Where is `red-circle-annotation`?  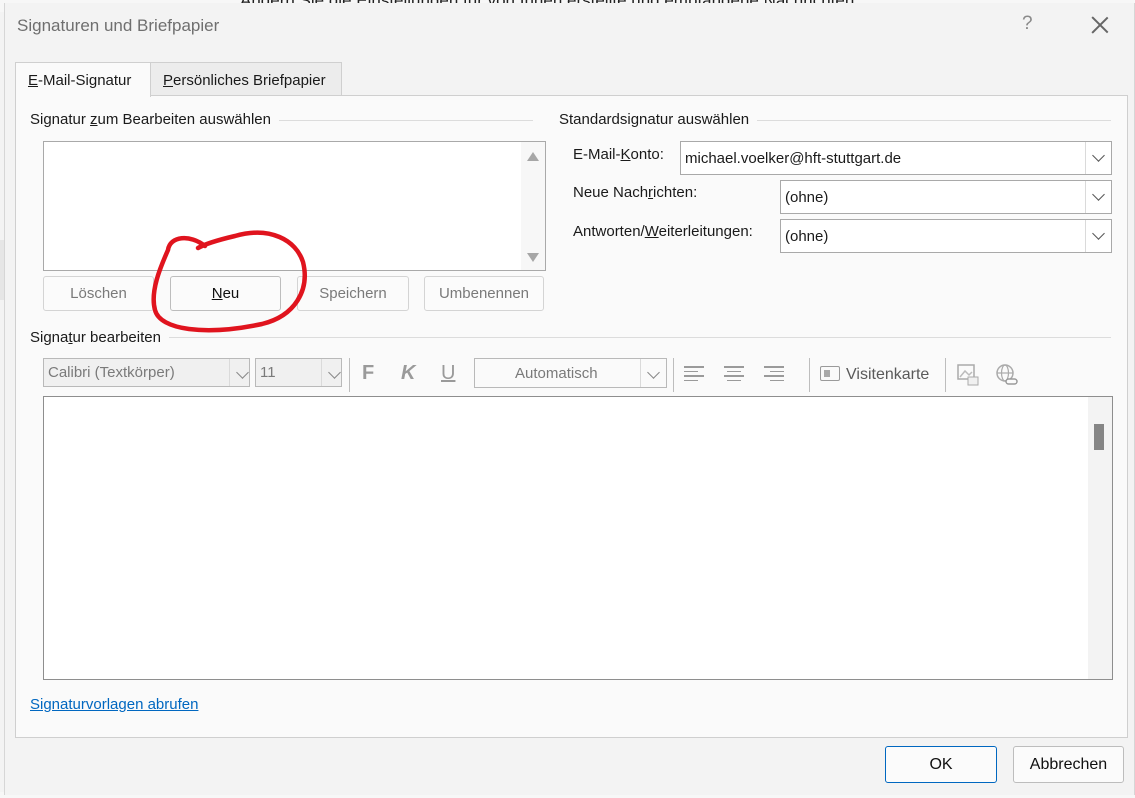
red-circle-annotation is located at coordinates (229, 281).